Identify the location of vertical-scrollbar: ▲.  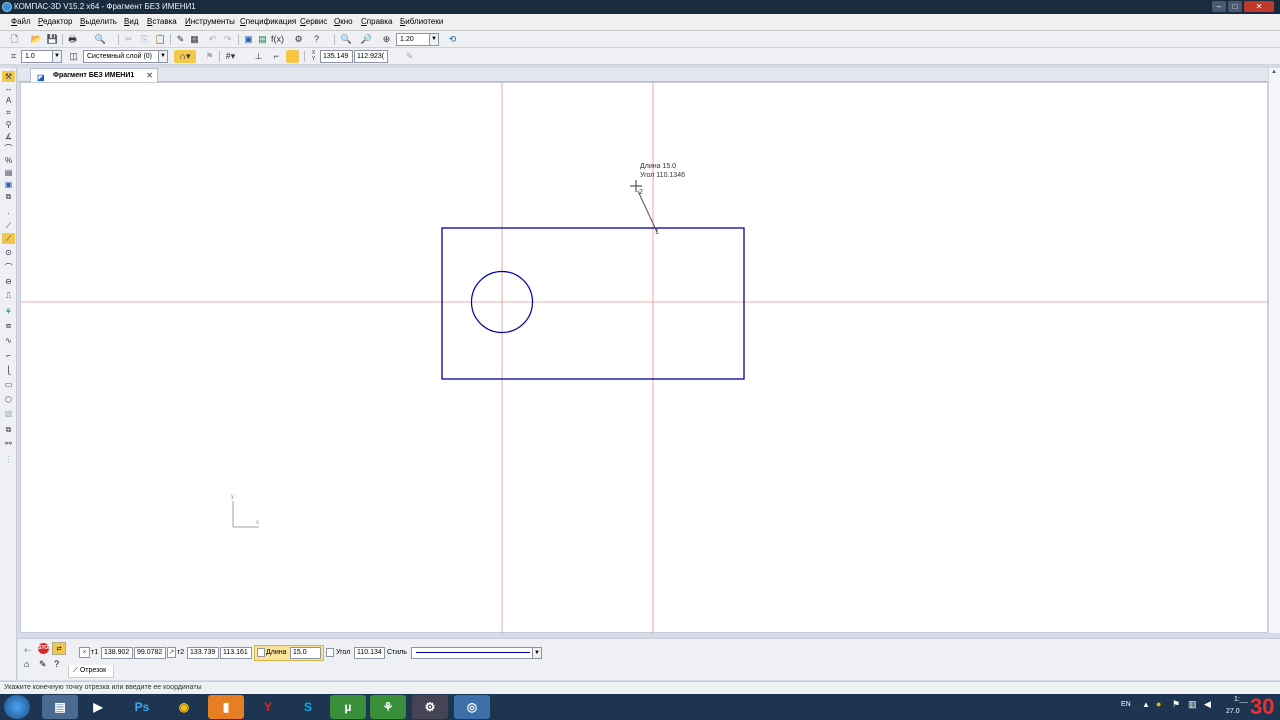
(1274, 350).